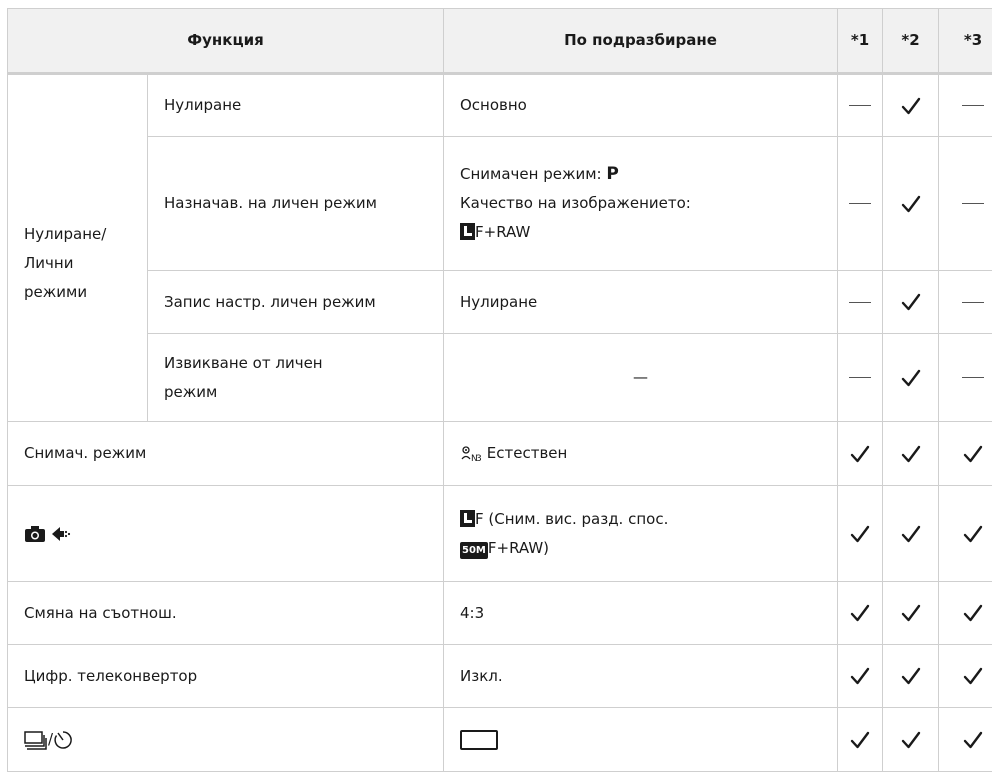  I want to click on row-default: Основно, so click(641, 105).